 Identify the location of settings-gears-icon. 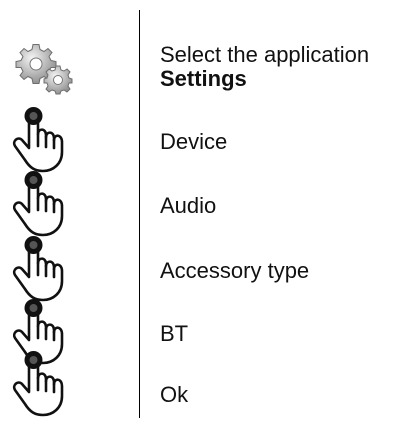
(44, 68).